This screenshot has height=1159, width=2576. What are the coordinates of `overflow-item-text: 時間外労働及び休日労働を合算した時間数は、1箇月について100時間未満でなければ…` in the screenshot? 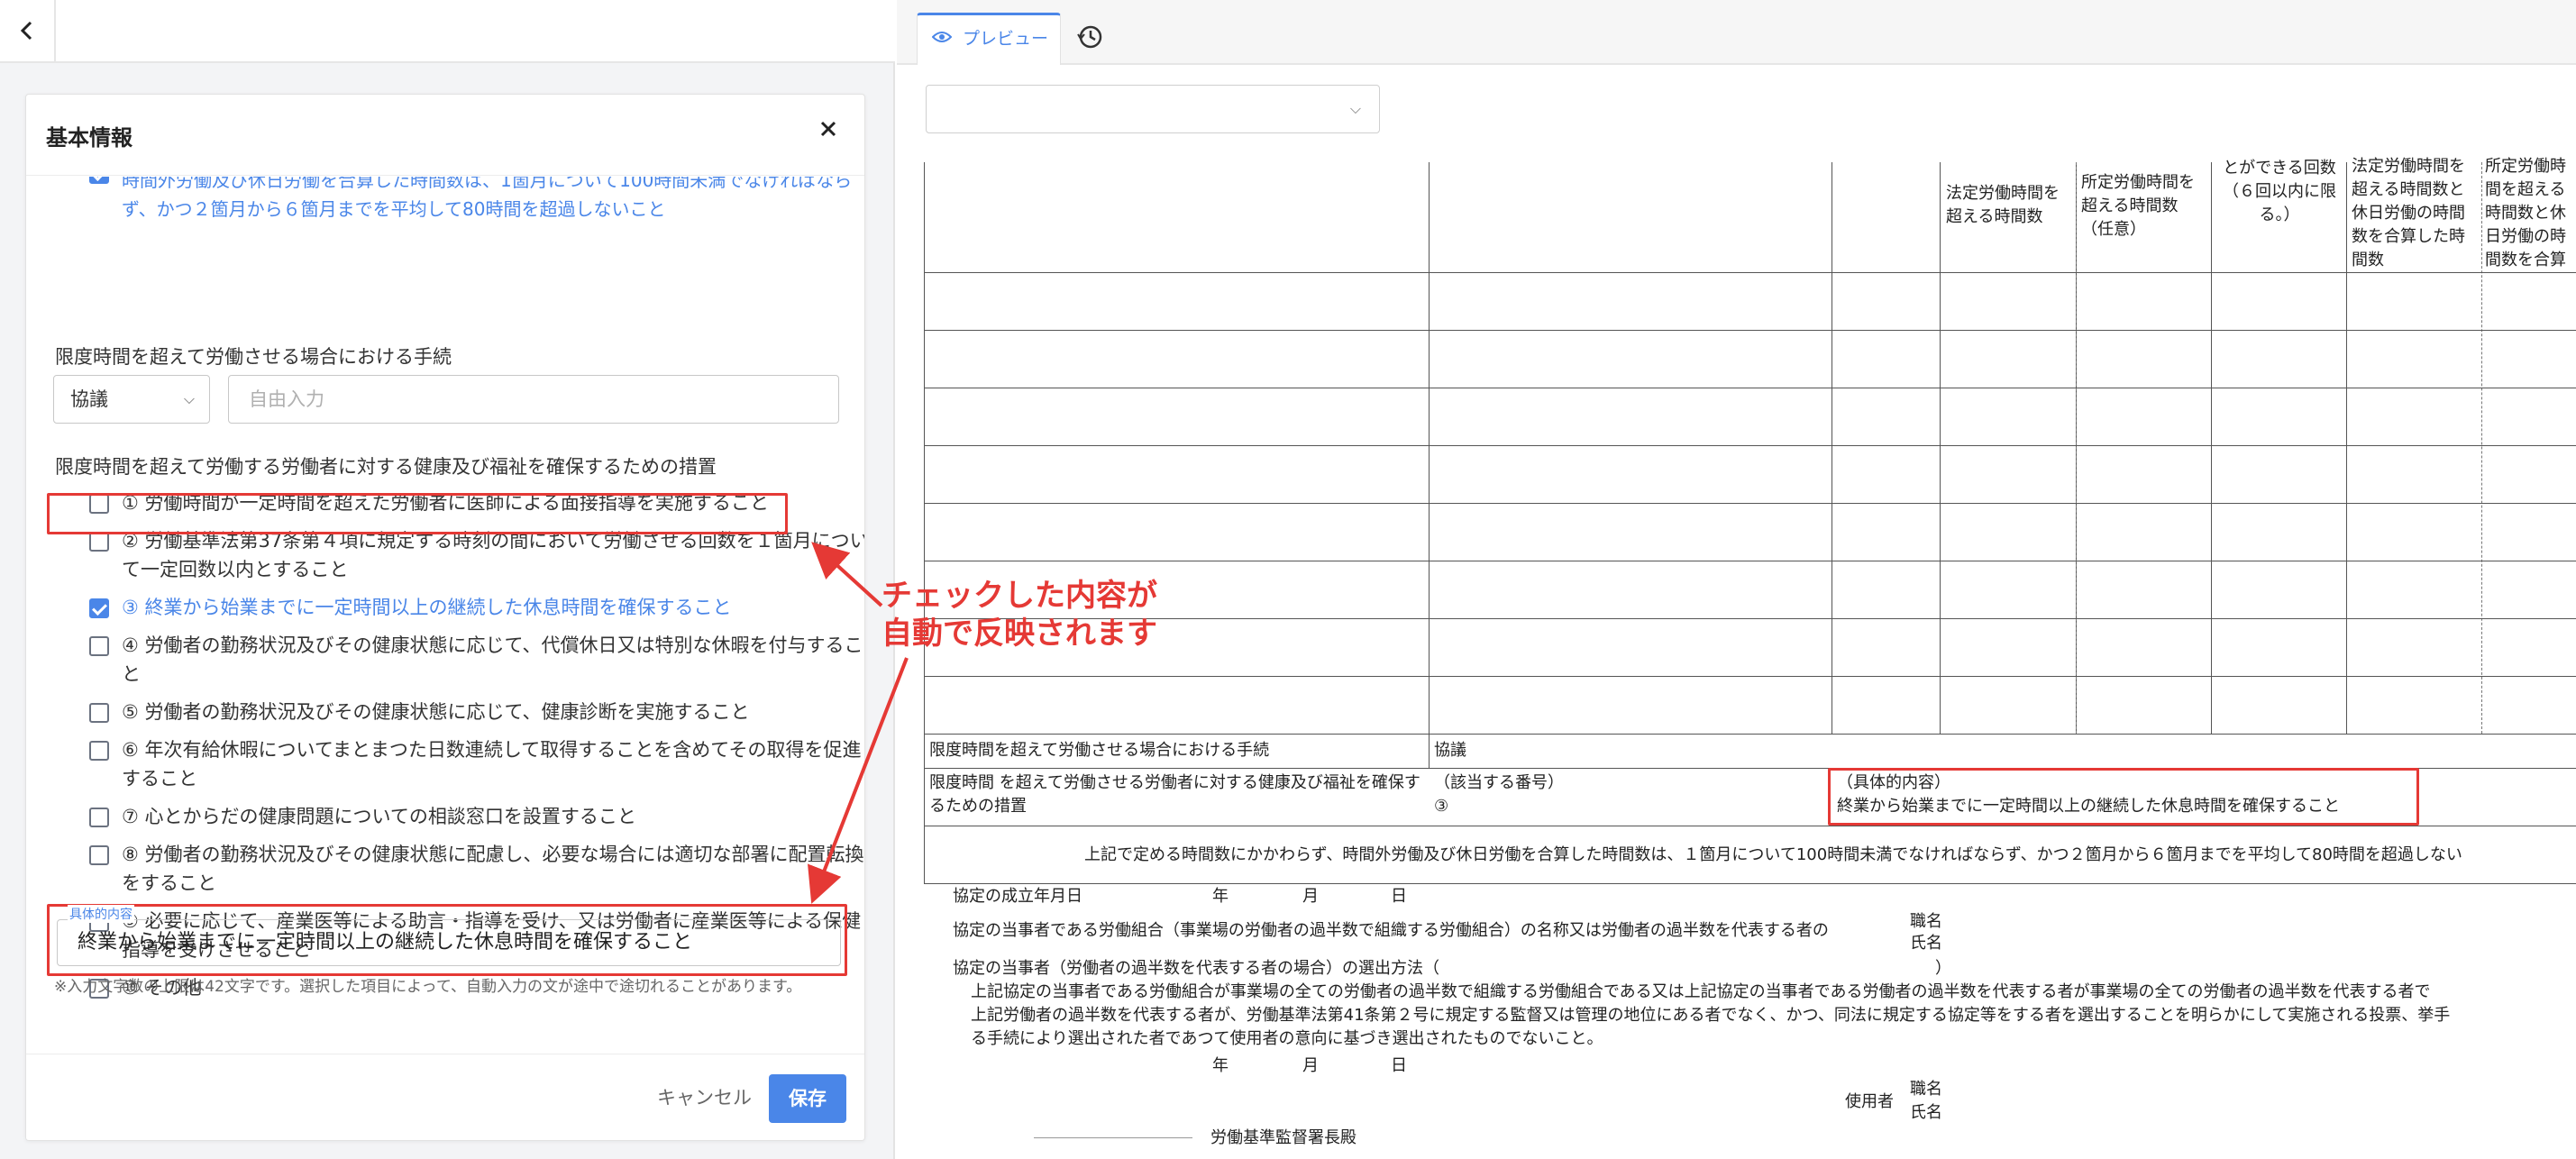 It's located at (488, 199).